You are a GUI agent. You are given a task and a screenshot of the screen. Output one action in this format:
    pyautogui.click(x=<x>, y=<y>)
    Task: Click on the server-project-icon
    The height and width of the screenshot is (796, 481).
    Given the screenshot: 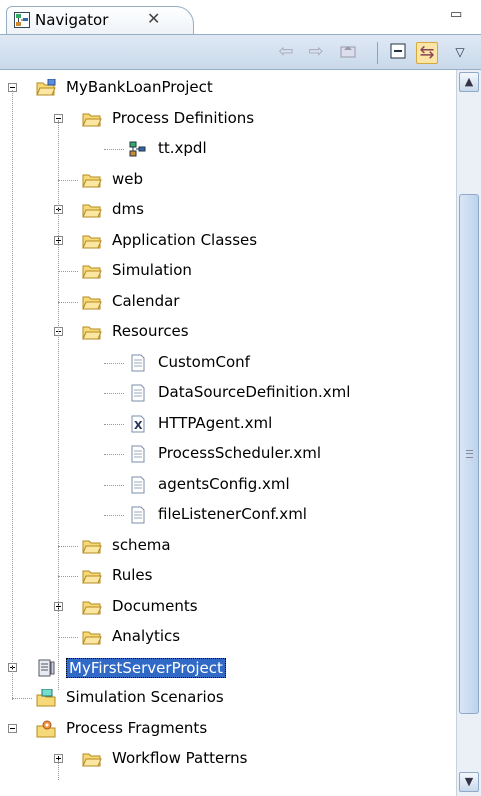 What is the action you would take?
    pyautogui.click(x=46, y=668)
    